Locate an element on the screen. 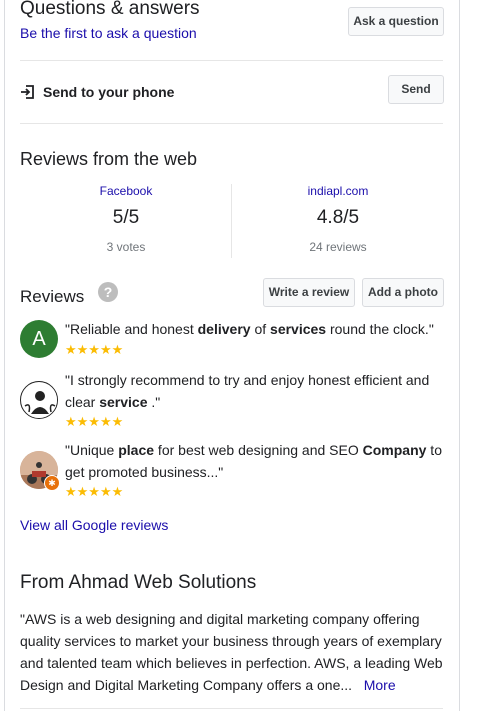  avatar-initial: A is located at coordinates (39, 339).